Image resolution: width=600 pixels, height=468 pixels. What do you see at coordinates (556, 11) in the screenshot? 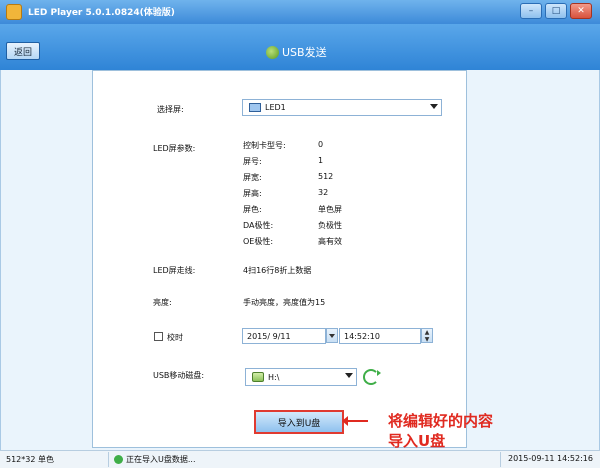
I see `maximize-button: □` at bounding box center [556, 11].